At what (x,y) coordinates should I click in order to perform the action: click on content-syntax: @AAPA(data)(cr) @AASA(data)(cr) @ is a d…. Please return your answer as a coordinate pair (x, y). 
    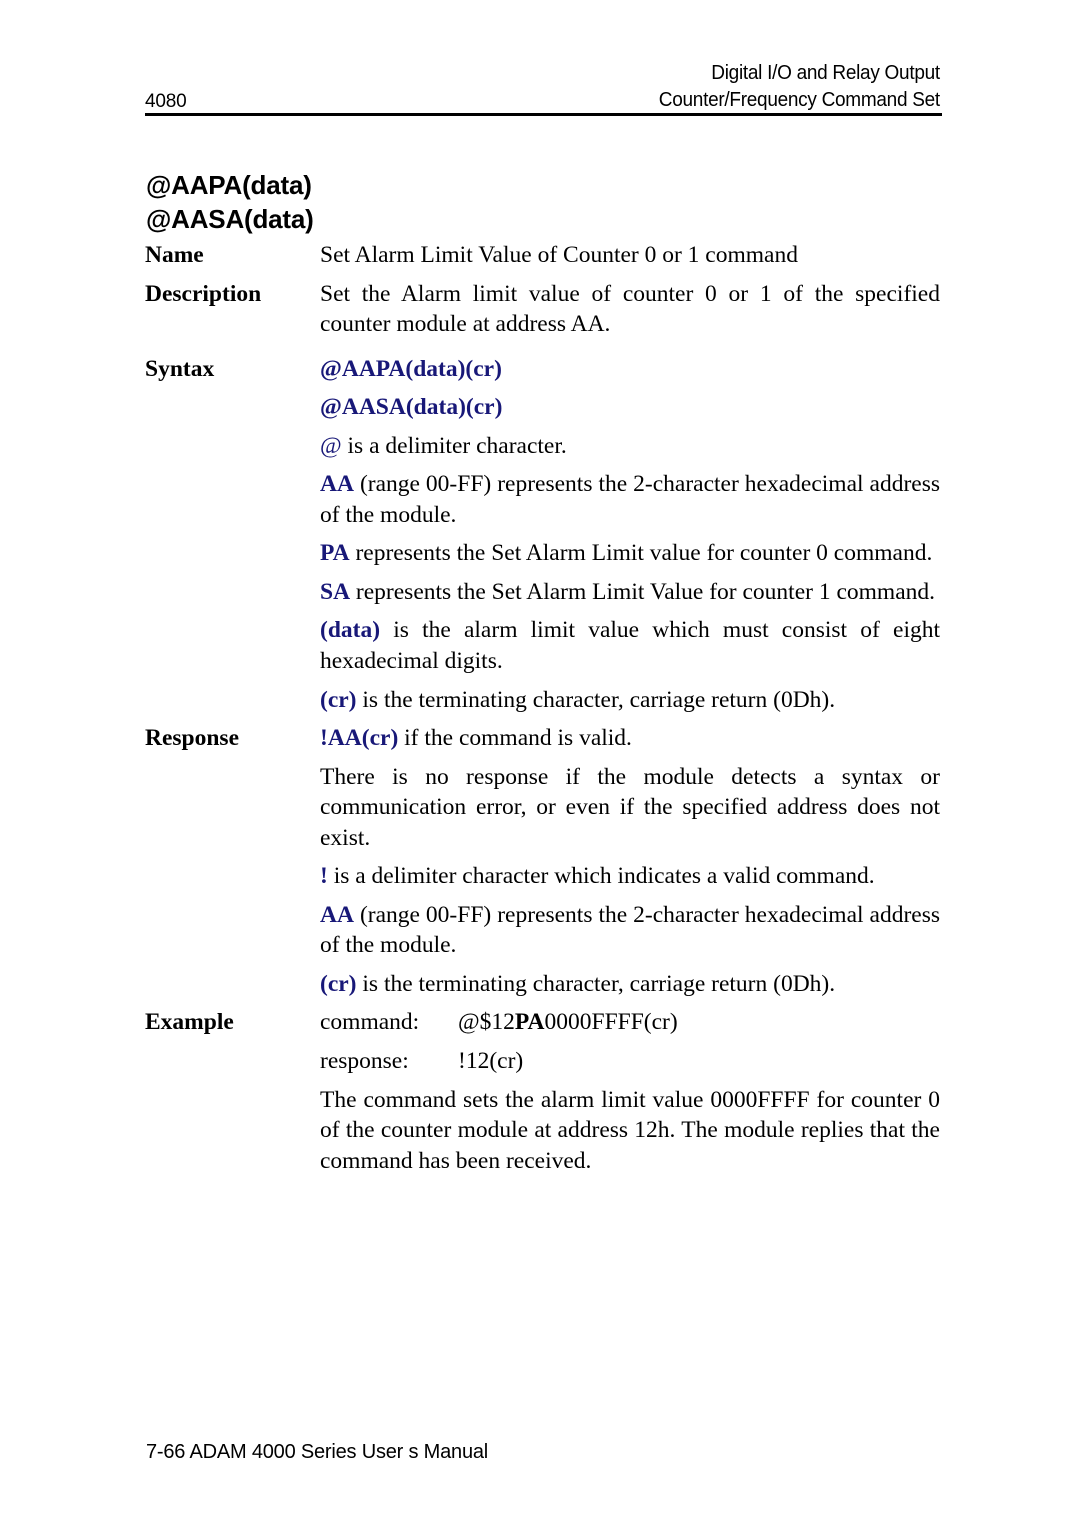
    Looking at the image, I should click on (630, 534).